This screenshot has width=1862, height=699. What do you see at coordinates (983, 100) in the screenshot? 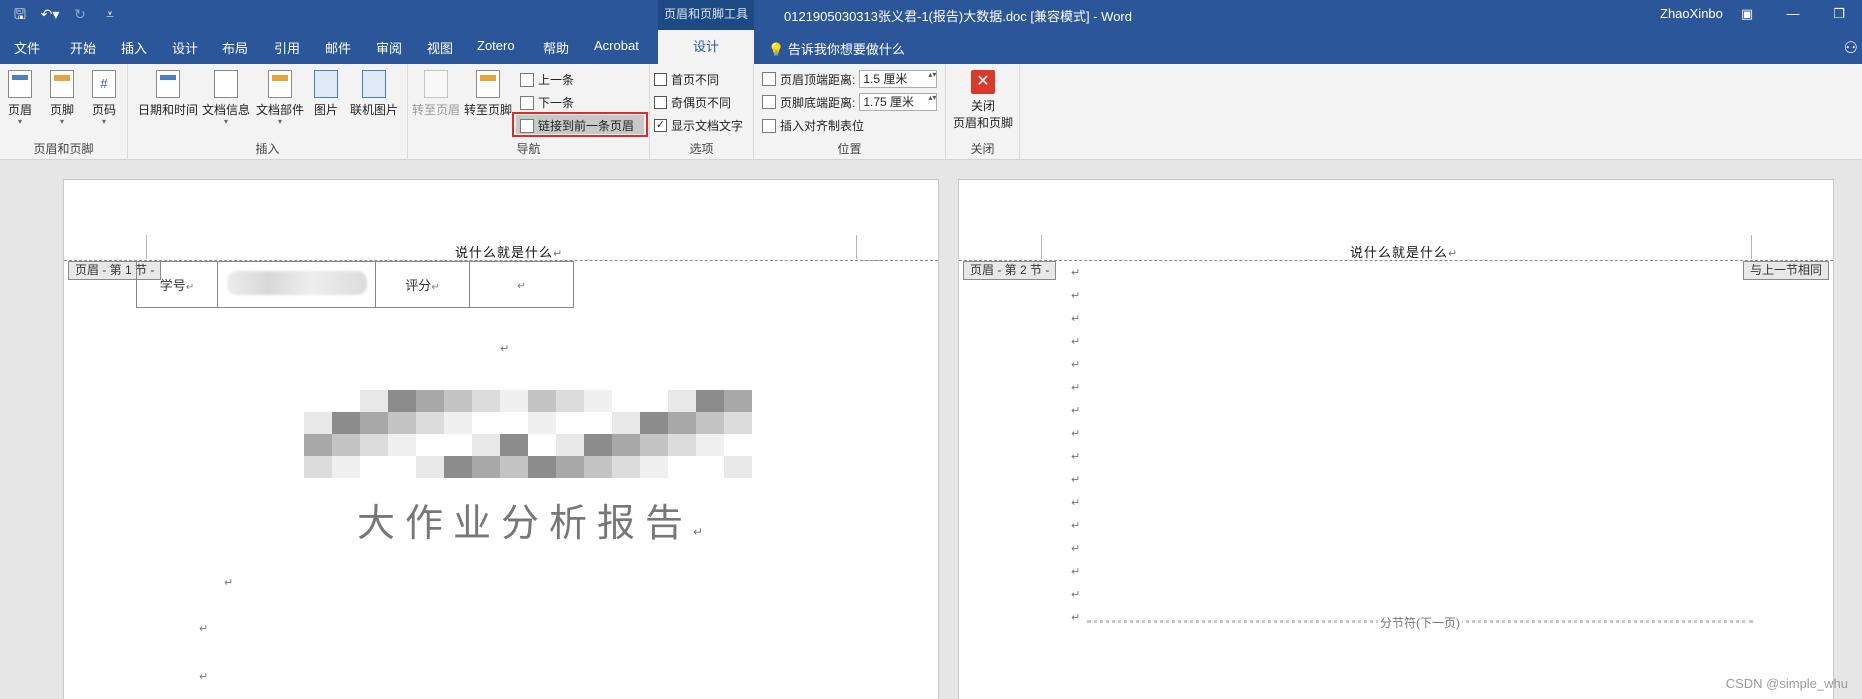
I see `close-header-footer-button: ✕ 关闭 页眉和页脚` at bounding box center [983, 100].